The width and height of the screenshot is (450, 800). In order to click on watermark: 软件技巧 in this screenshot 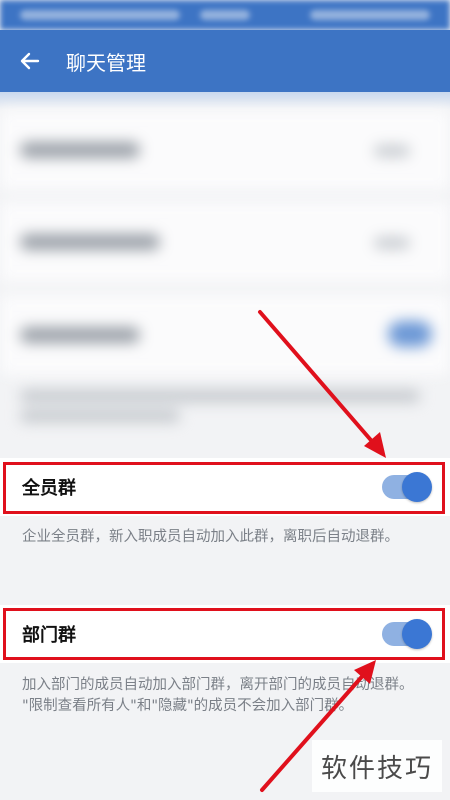, I will do `click(377, 766)`.